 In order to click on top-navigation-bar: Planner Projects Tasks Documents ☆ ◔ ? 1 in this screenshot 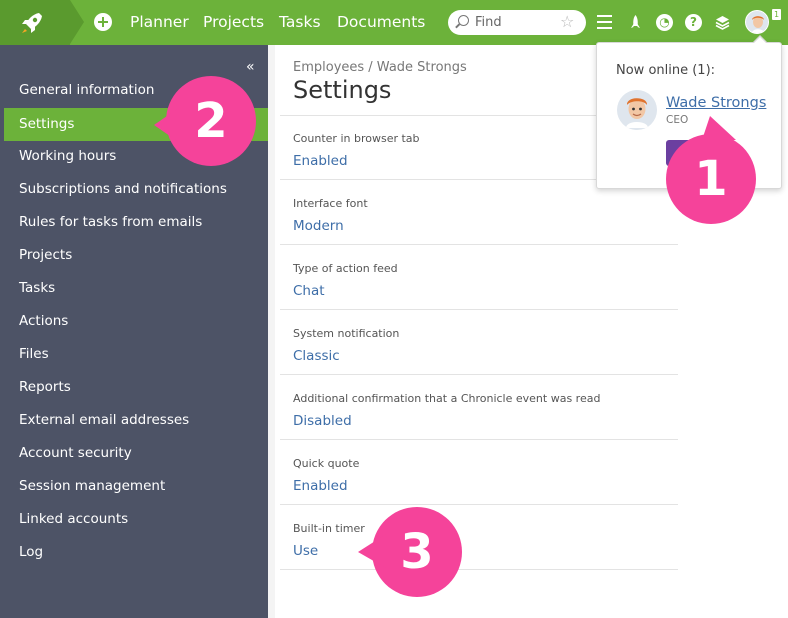, I will do `click(394, 22)`.